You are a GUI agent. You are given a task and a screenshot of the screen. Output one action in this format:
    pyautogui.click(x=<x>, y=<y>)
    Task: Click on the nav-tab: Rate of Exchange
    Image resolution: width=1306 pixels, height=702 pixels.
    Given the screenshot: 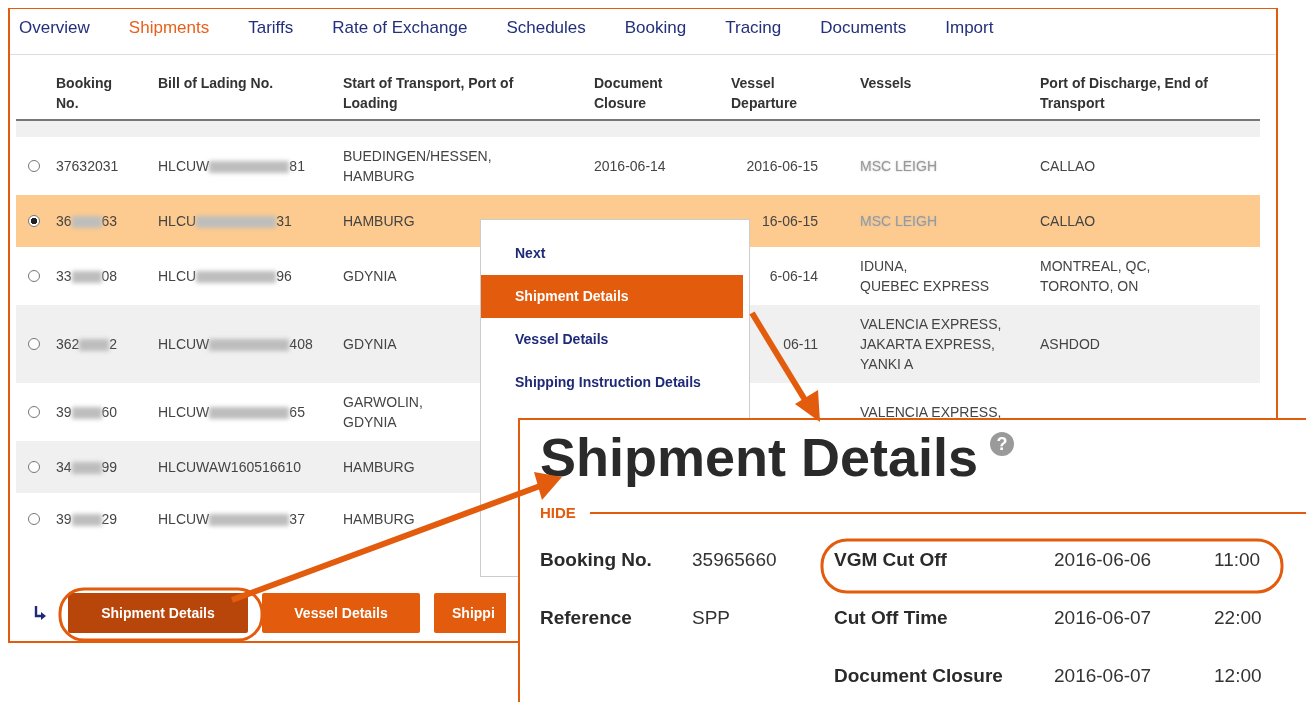 What is the action you would take?
    pyautogui.click(x=400, y=36)
    